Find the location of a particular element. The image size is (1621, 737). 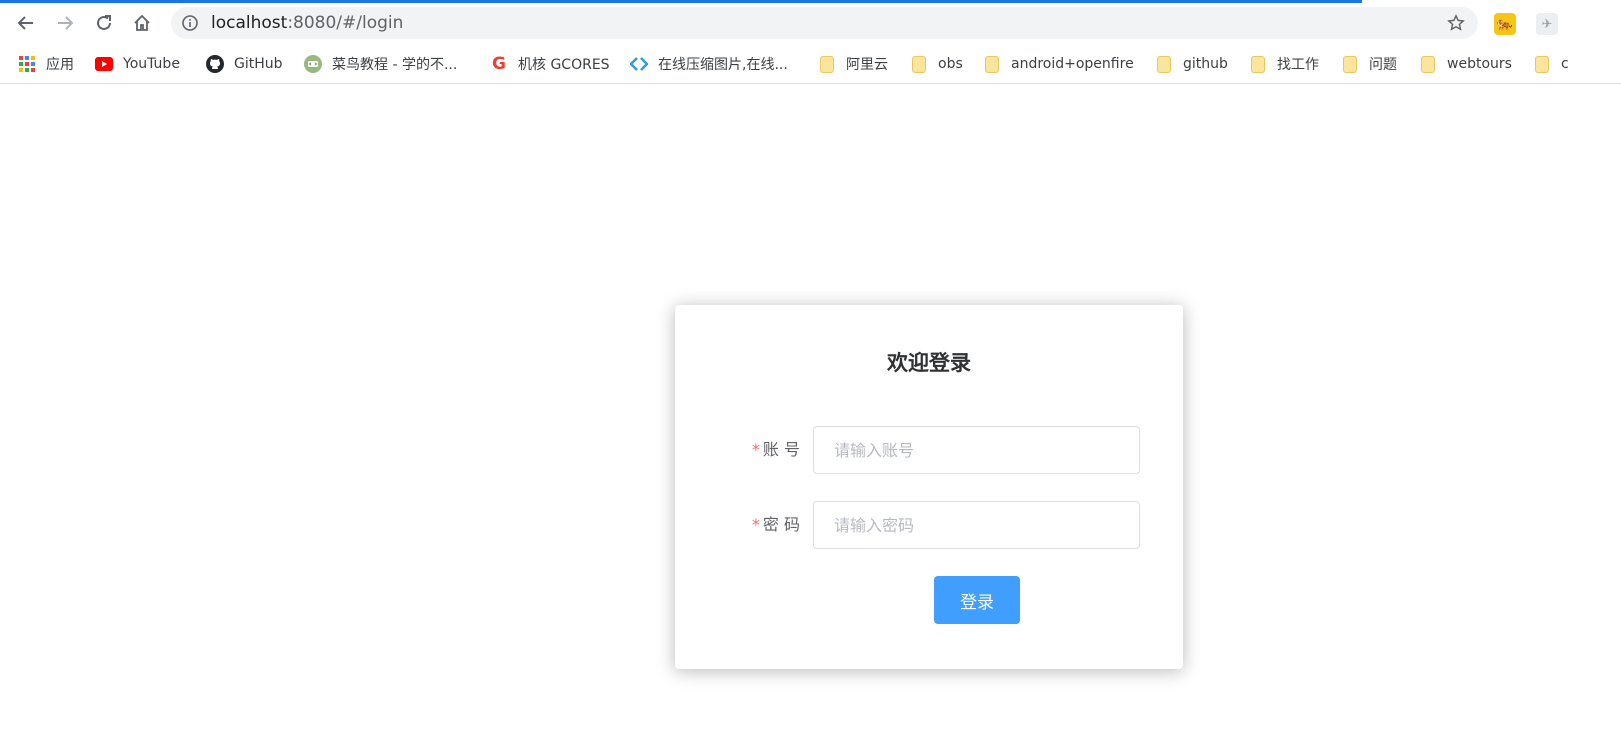

password-form-item: * 密 码 is located at coordinates (929, 525).